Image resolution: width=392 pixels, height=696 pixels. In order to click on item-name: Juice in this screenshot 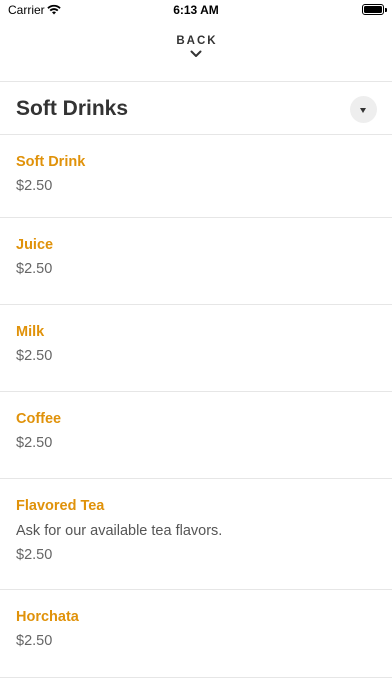, I will do `click(35, 245)`.